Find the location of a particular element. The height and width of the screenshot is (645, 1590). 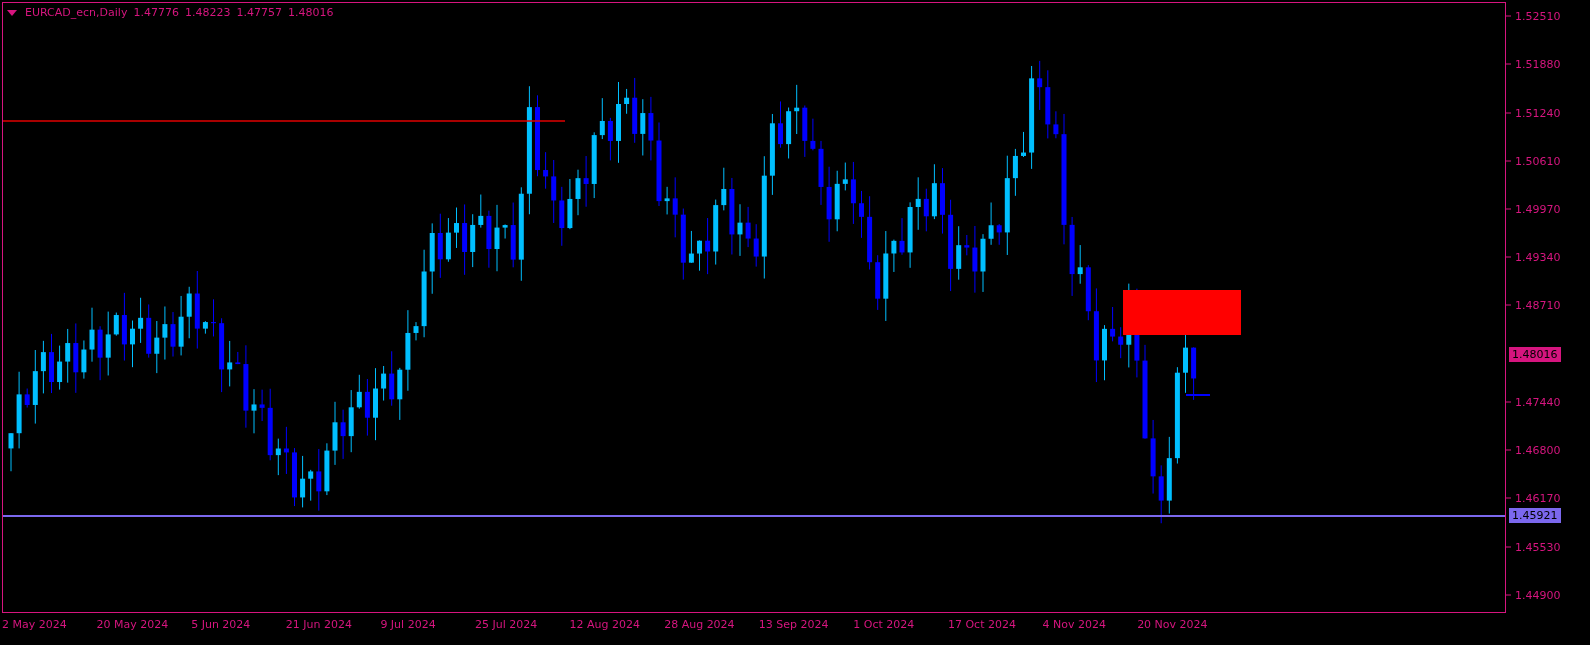

support-price-label: 1.45921 is located at coordinates (1535, 515).